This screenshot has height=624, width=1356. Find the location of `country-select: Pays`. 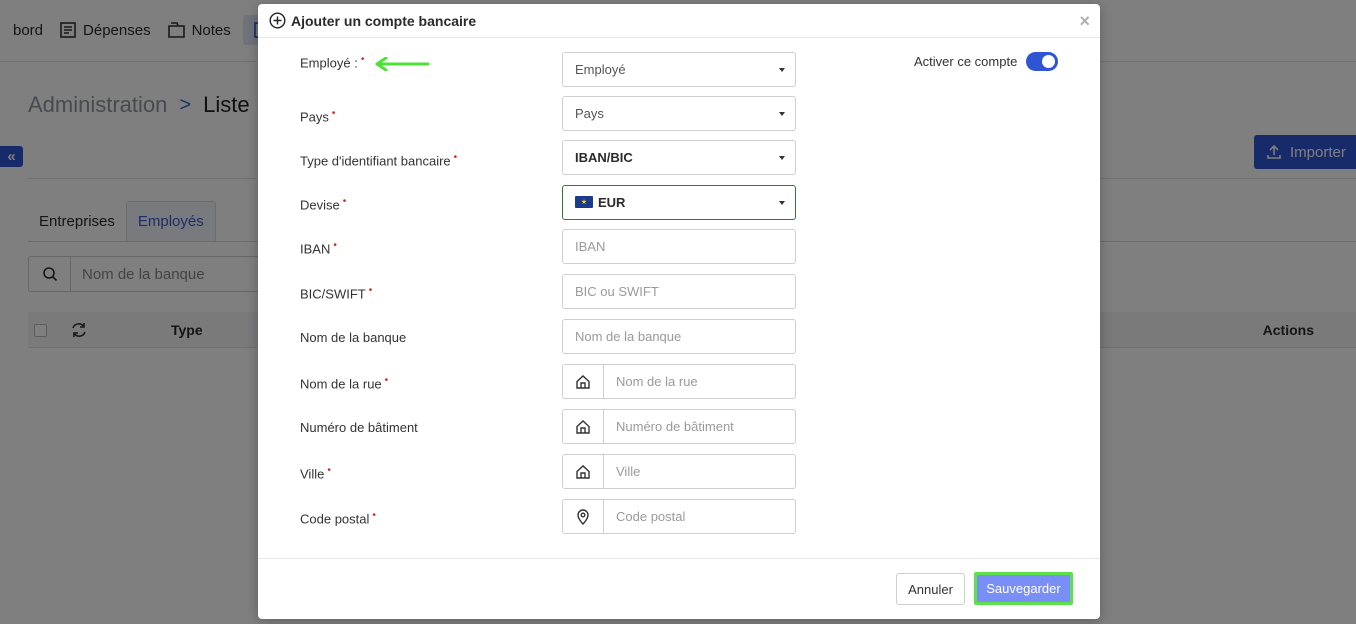

country-select: Pays is located at coordinates (679, 113).